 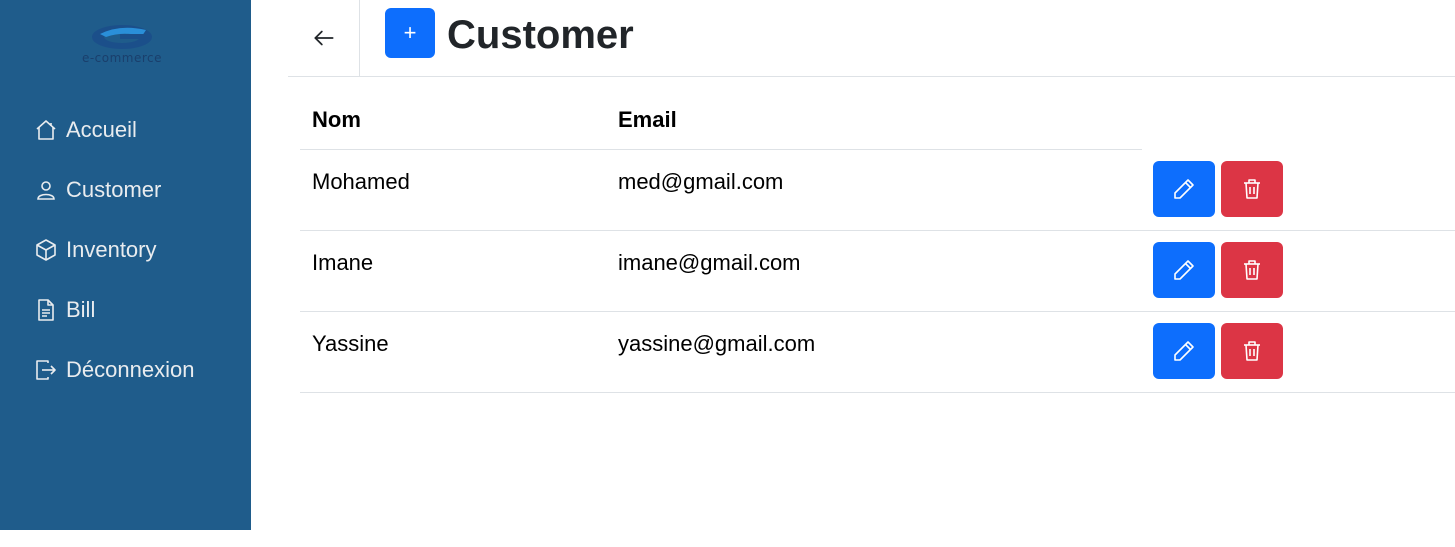 What do you see at coordinates (350, 343) in the screenshot?
I see `cell-nom: Yassine` at bounding box center [350, 343].